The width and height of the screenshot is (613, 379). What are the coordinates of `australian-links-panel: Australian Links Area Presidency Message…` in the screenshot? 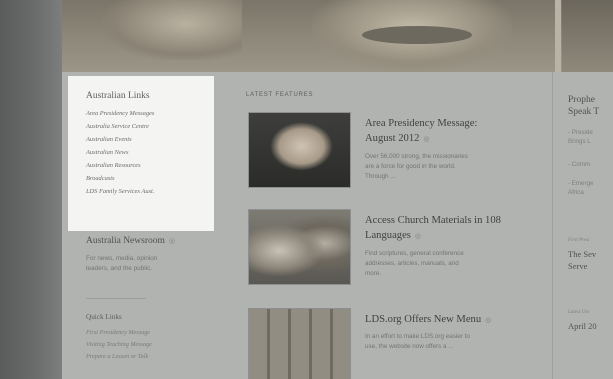 It's located at (141, 153).